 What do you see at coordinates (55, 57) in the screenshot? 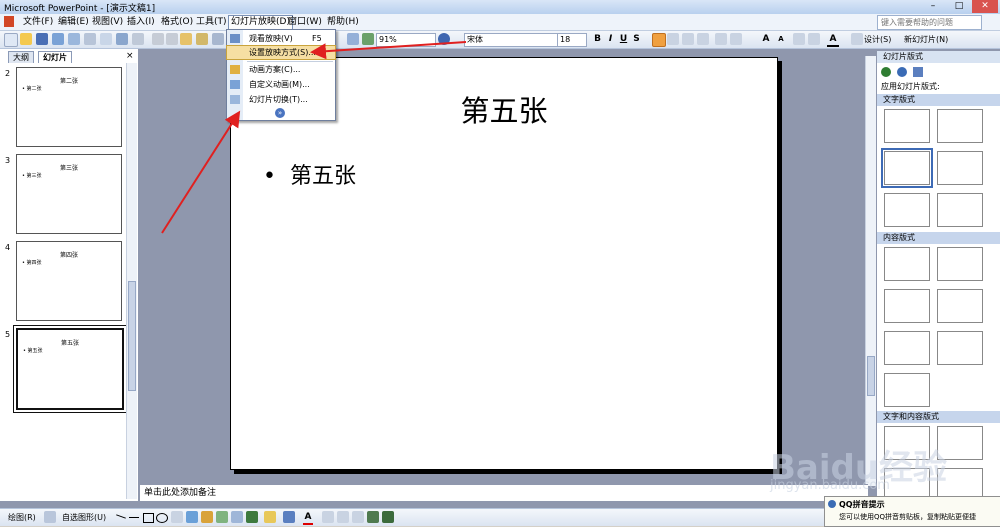
I see `tab-slides: 幻灯片` at bounding box center [55, 57].